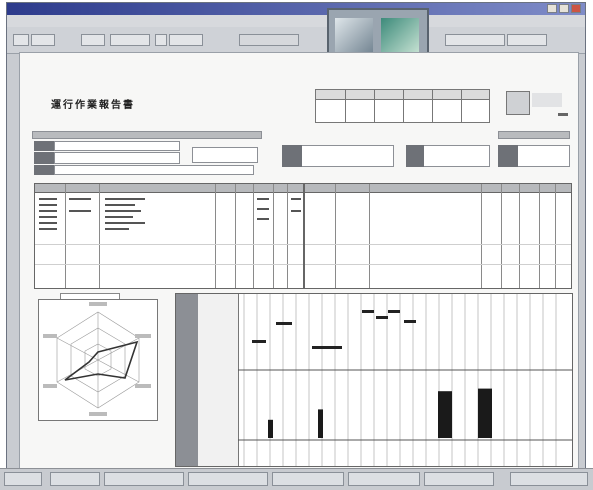  What do you see at coordinates (21, 40) in the screenshot?
I see `toolbar-button-print` at bounding box center [21, 40].